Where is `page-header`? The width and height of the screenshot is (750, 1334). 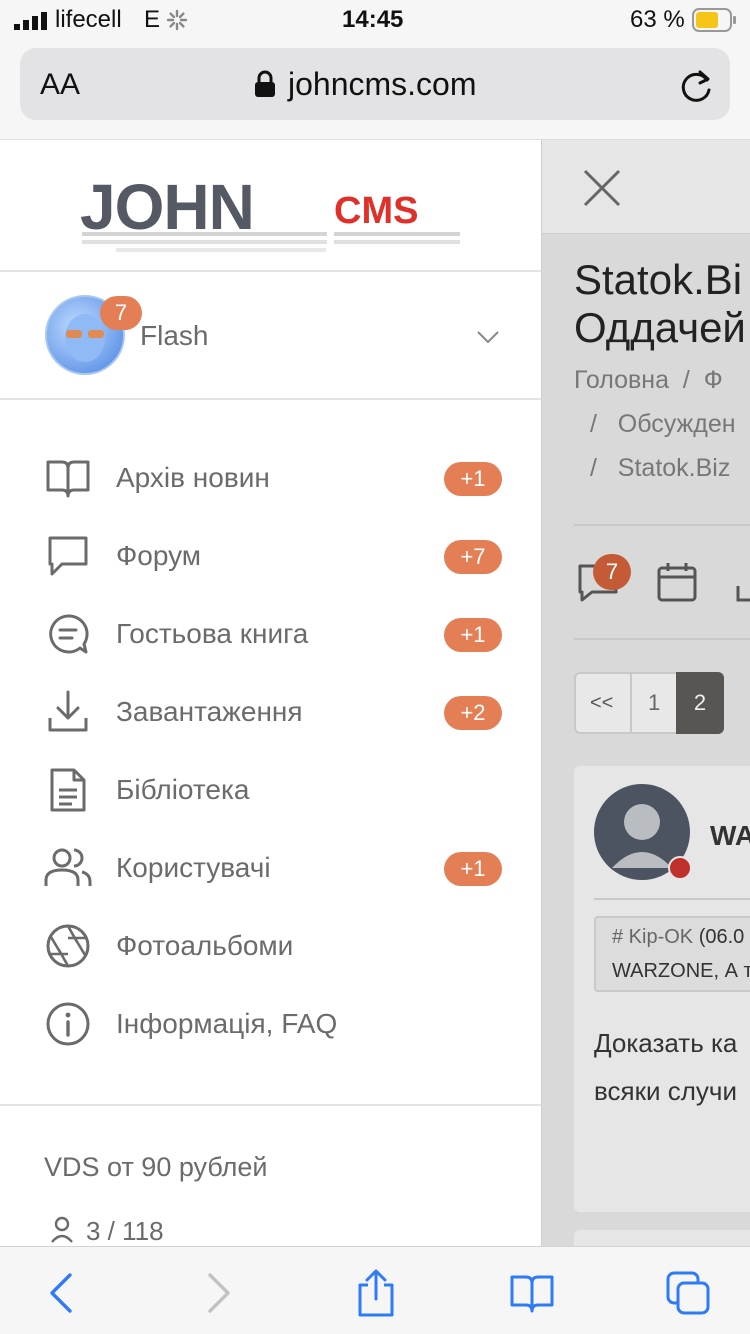
page-header is located at coordinates (646, 187).